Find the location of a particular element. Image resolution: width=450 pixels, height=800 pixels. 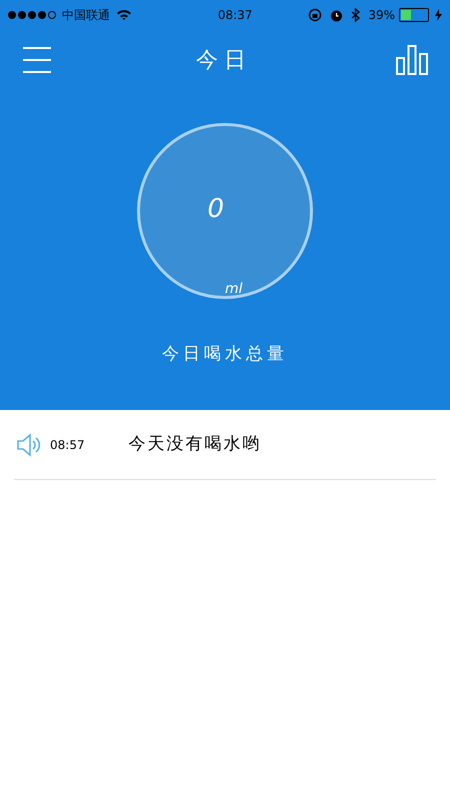

battery-icon is located at coordinates (413, 15).